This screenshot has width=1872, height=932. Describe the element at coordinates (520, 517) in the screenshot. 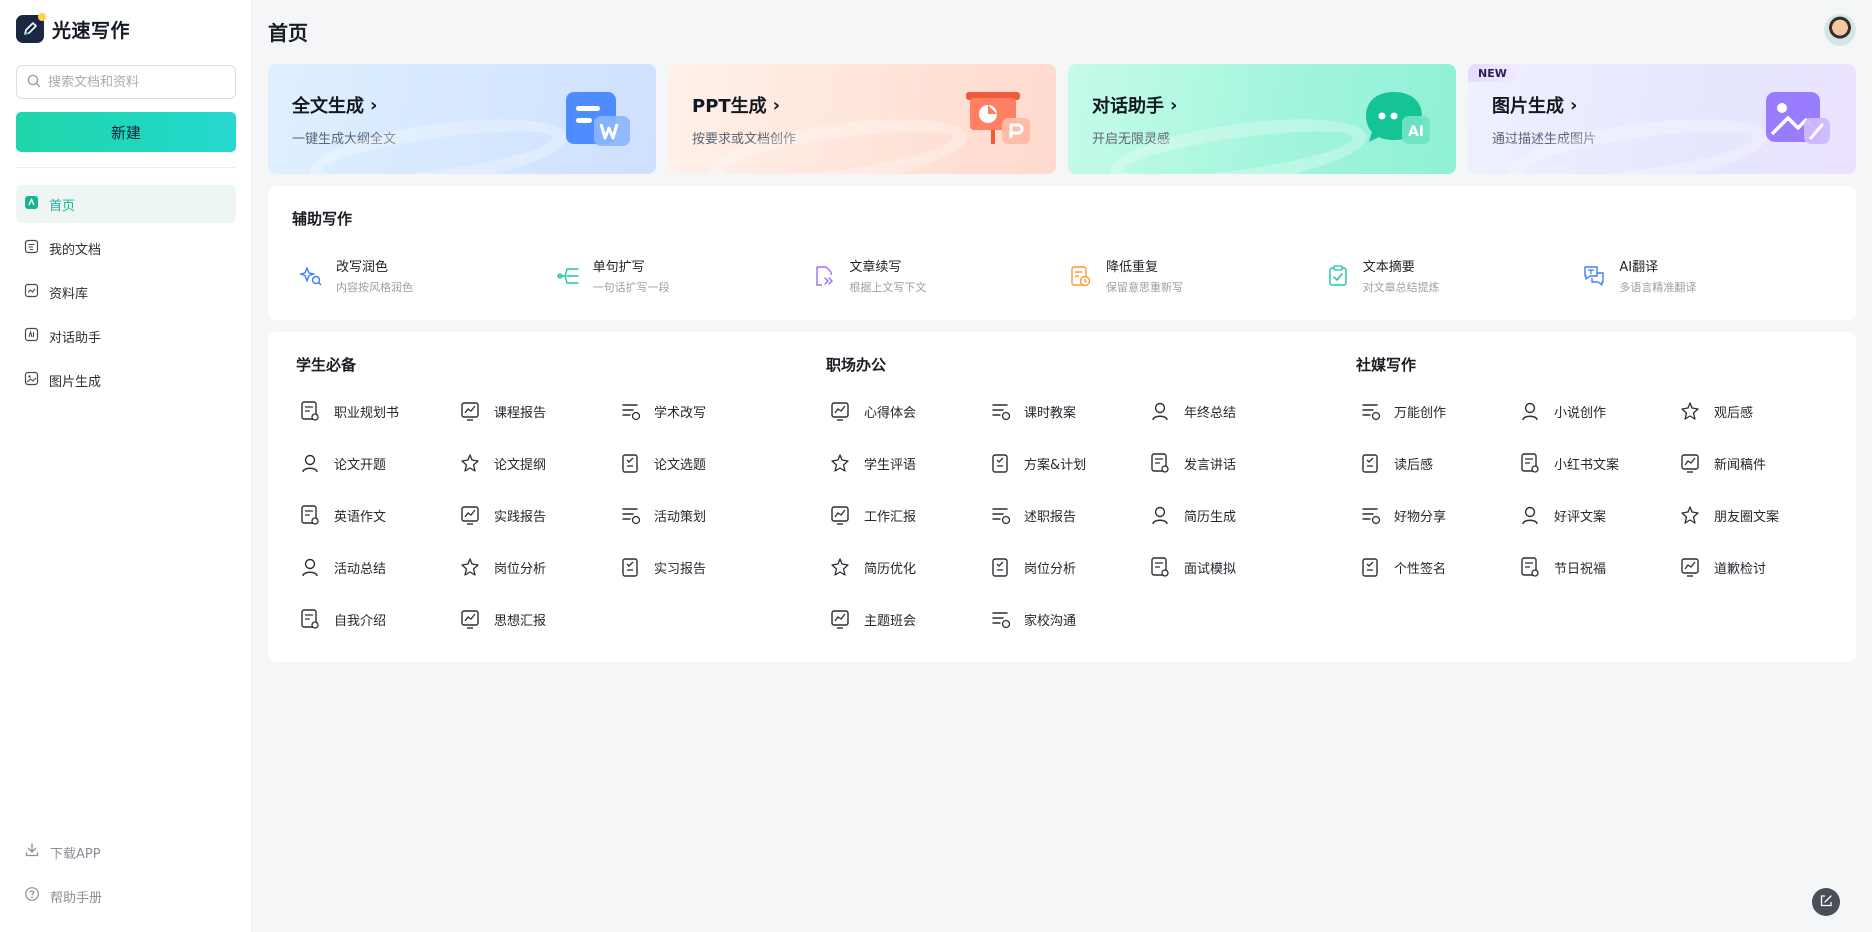

I see `tool-label: 实践报告` at that location.